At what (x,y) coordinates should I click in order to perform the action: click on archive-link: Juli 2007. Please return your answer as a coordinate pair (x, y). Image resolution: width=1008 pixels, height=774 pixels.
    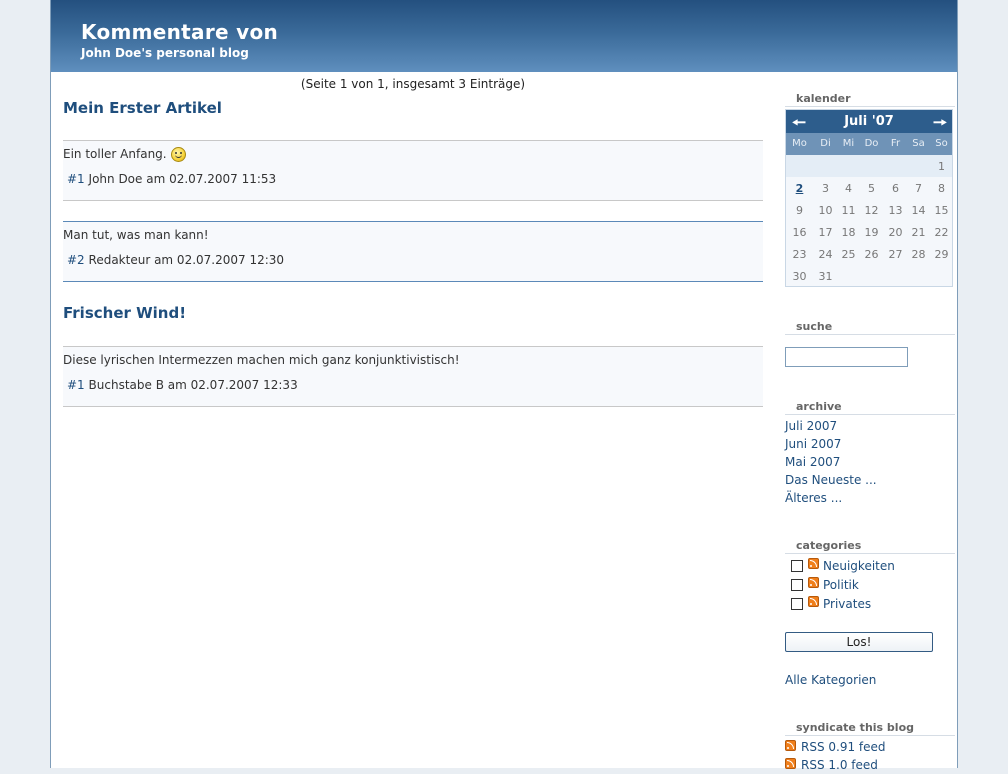
    Looking at the image, I should click on (811, 426).